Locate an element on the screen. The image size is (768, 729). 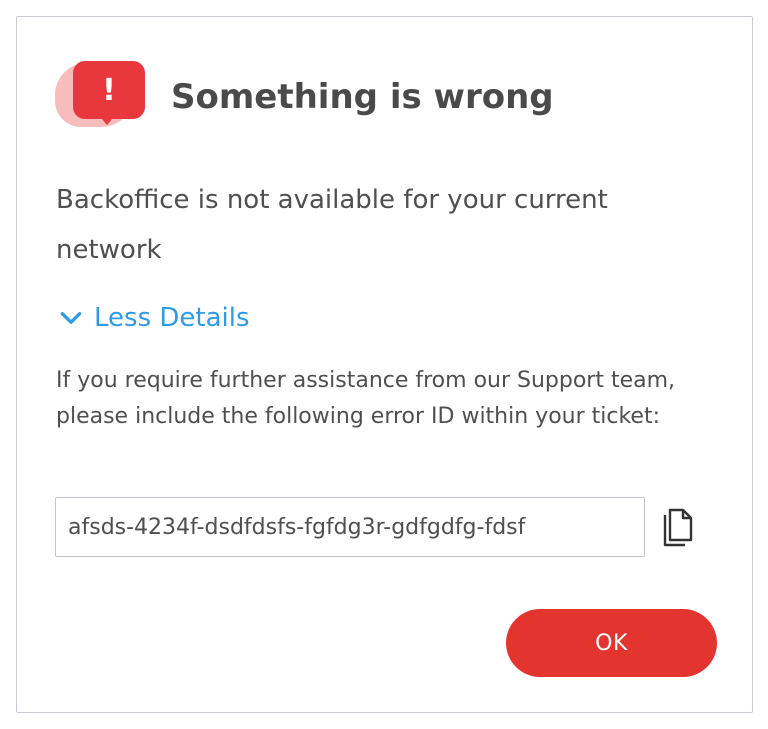
dialog-title: Something is wrong is located at coordinates (362, 97).